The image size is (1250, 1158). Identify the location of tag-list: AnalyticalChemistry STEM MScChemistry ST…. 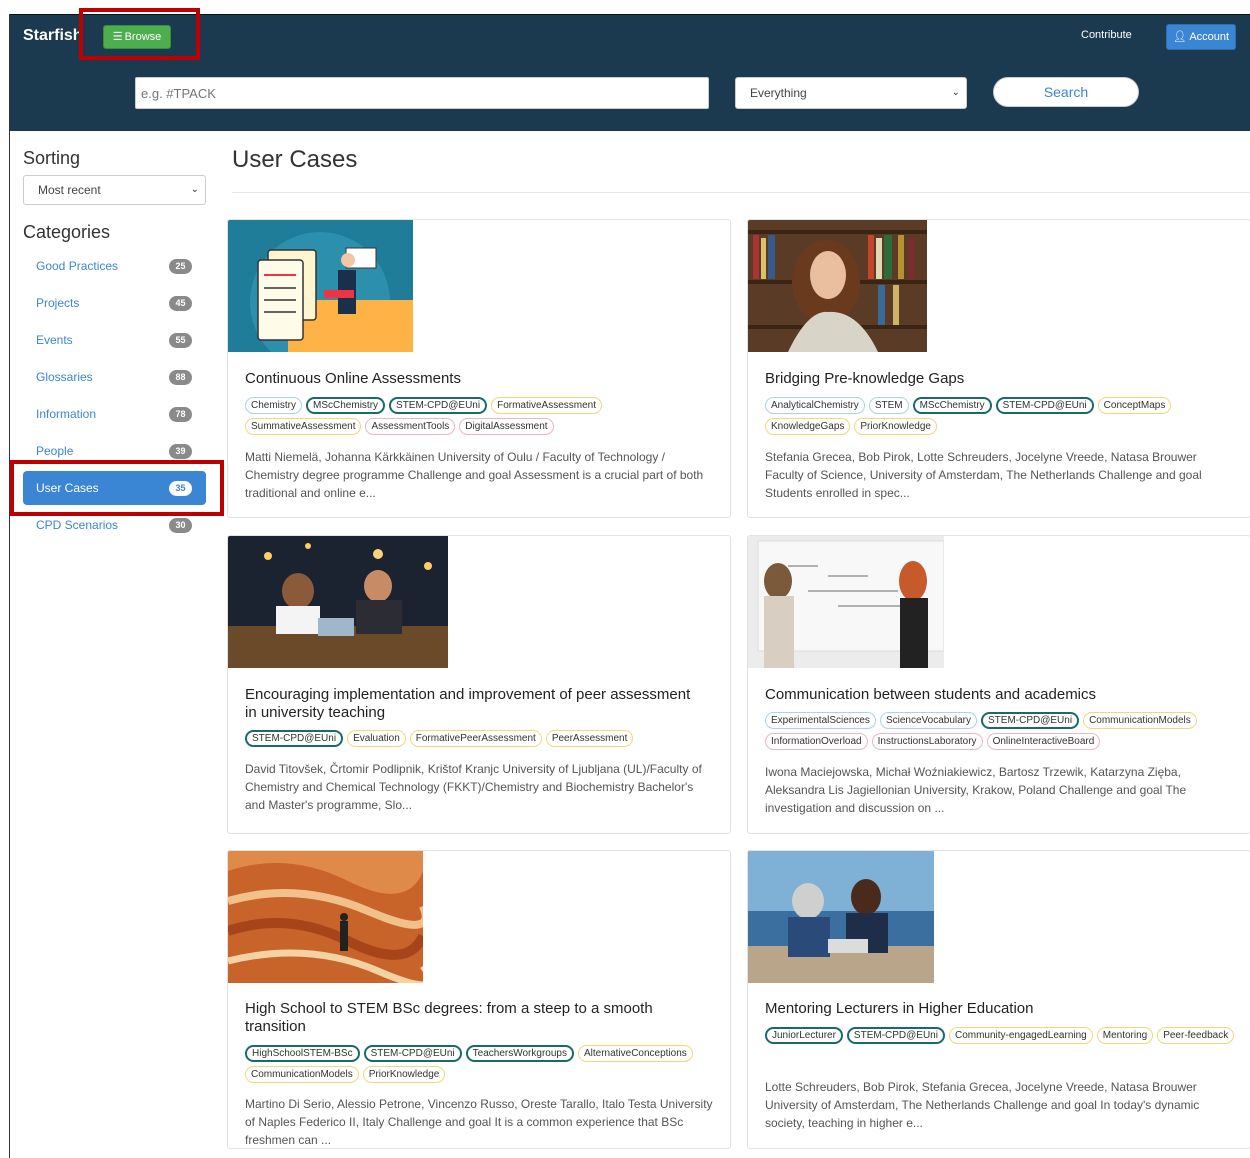
(1002, 416).